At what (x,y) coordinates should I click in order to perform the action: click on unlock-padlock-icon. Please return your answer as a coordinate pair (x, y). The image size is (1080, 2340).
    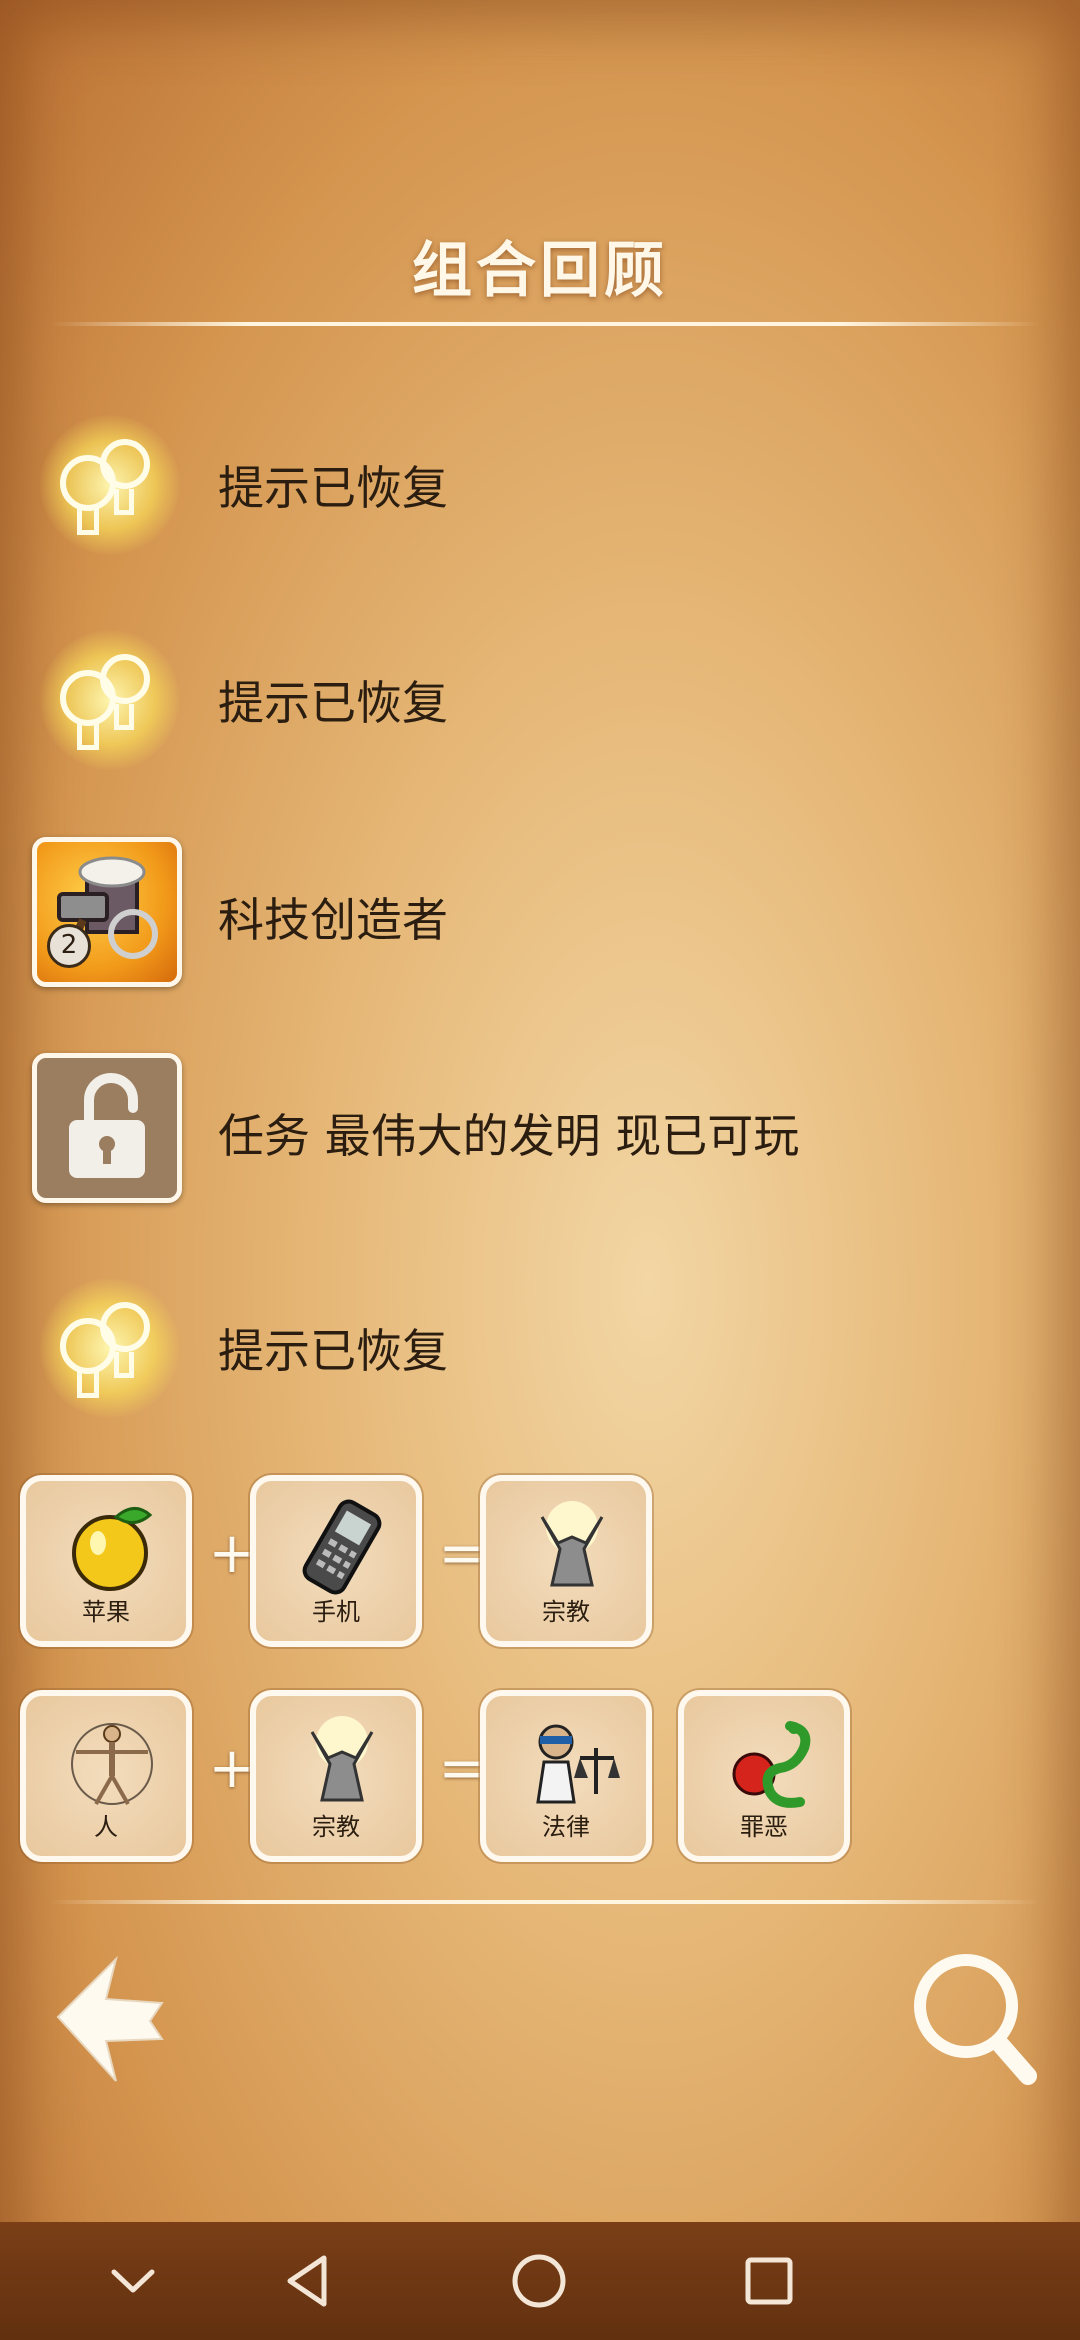
    Looking at the image, I should click on (110, 1133).